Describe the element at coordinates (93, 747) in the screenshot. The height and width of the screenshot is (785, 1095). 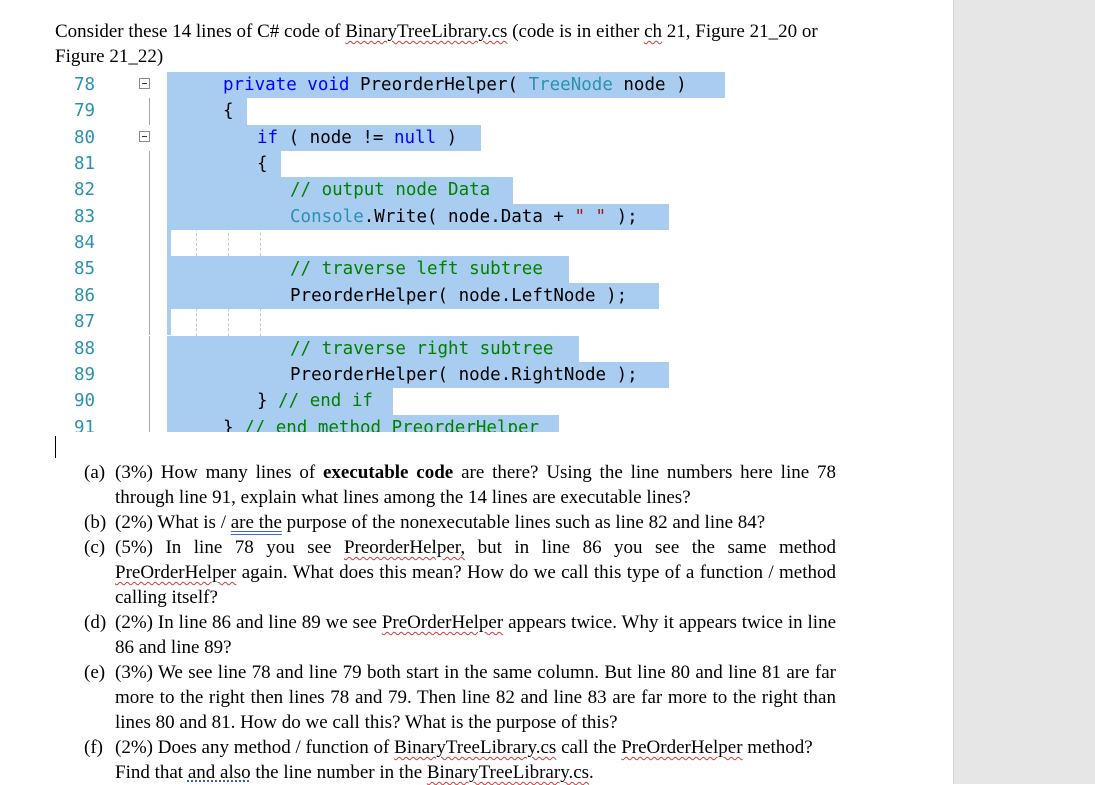
I see `question-label: (f)` at that location.